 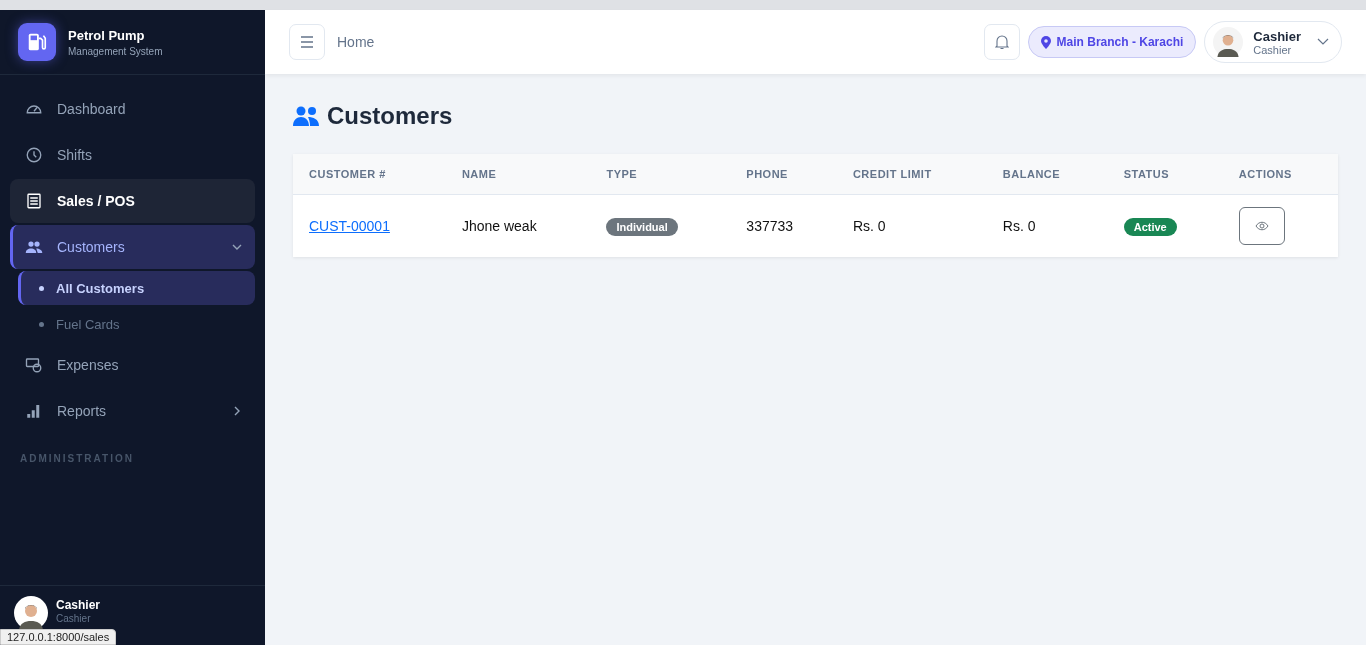 What do you see at coordinates (132, 109) in the screenshot?
I see `nav-item: Dashboard` at bounding box center [132, 109].